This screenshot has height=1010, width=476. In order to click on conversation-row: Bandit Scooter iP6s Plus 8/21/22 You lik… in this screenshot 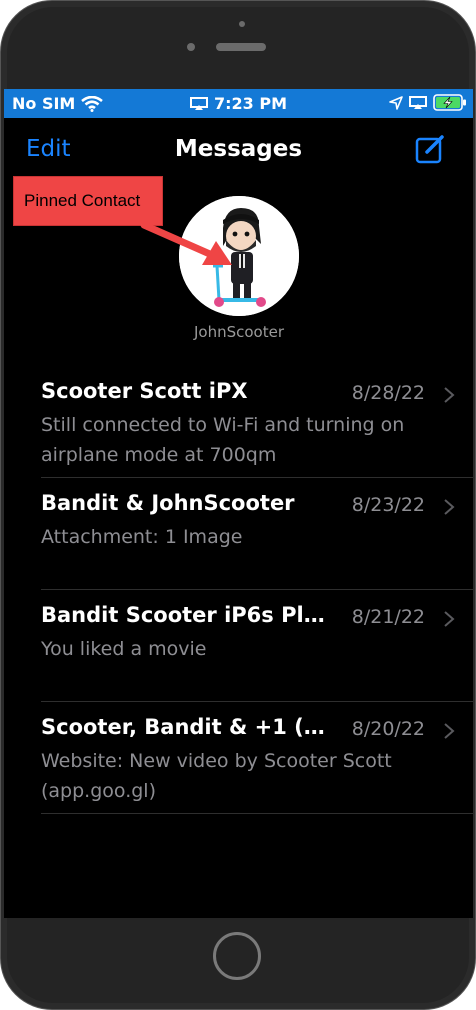, I will do `click(257, 646)`.